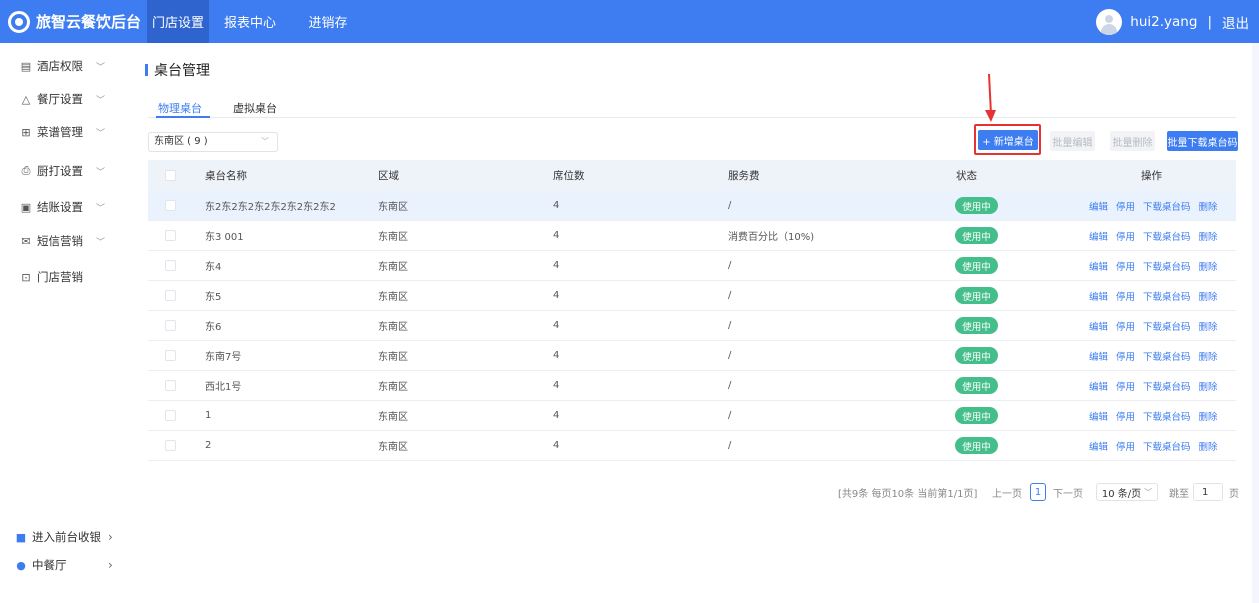 The image size is (1259, 603). I want to click on sidebar-item-menu-management: ⊞ 菜谱管理 ﹀, so click(65, 132).